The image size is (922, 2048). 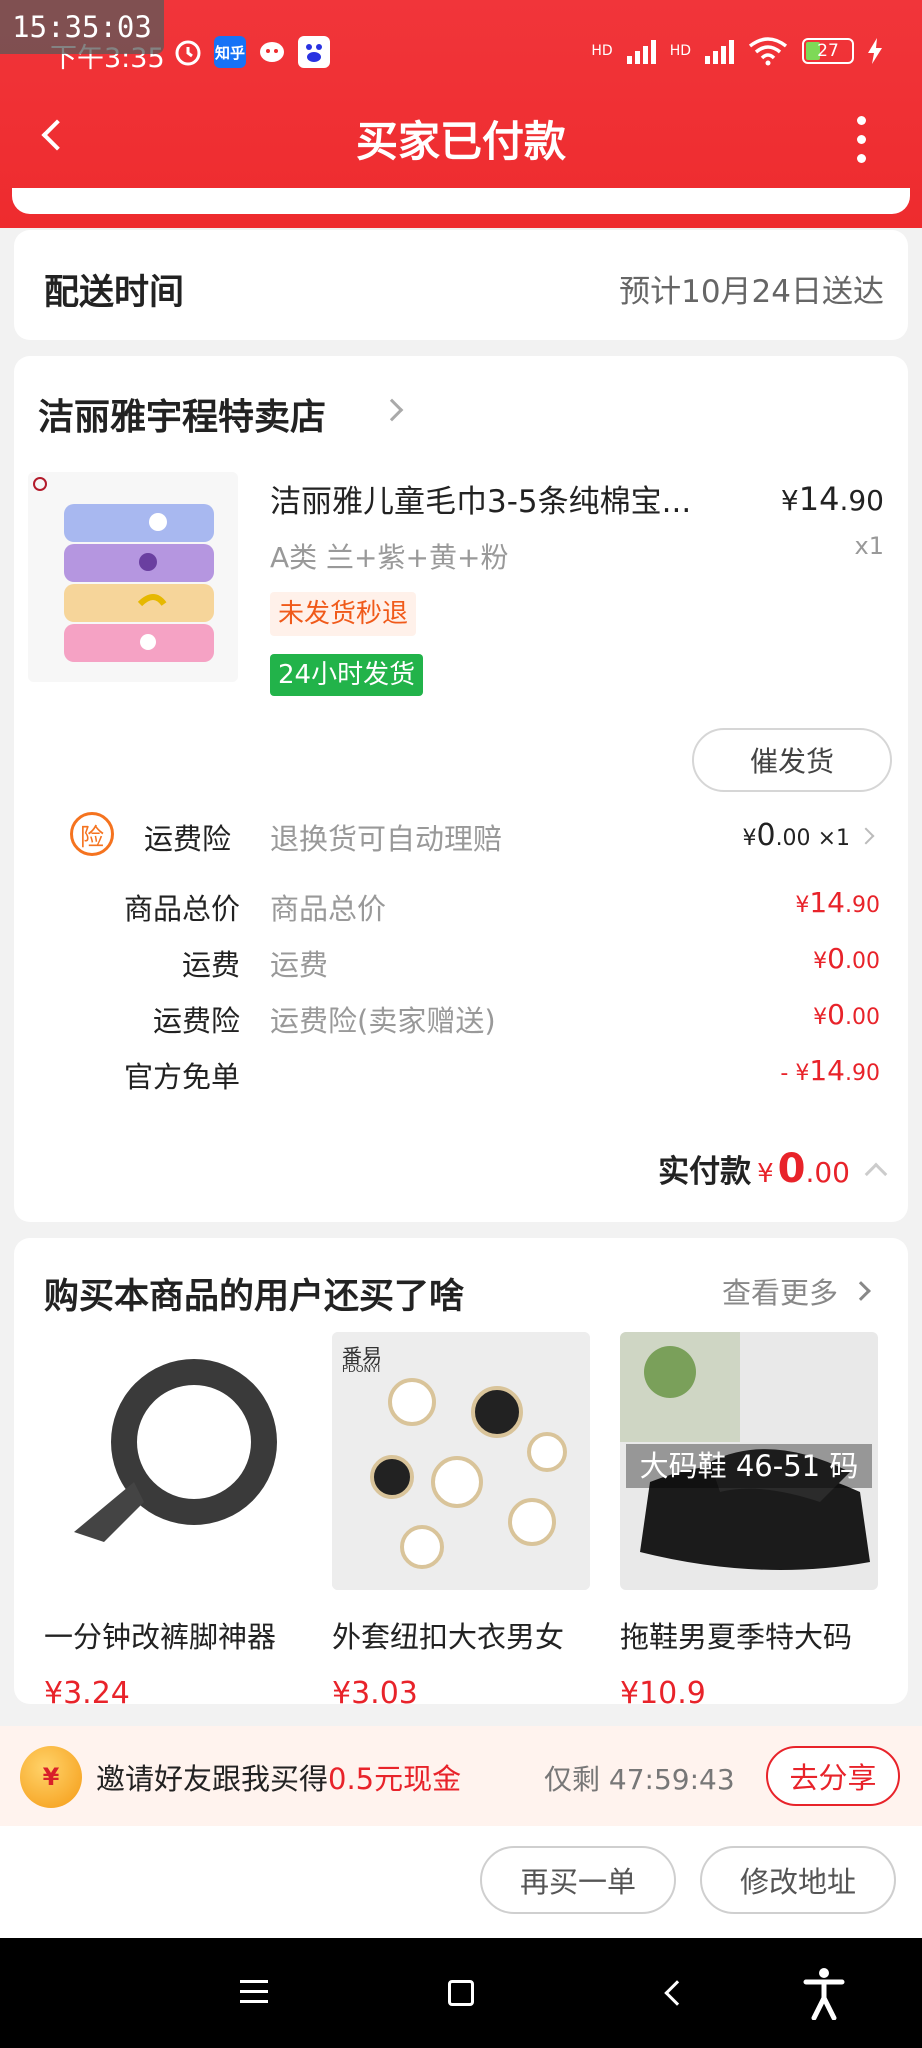 What do you see at coordinates (181, 909) in the screenshot?
I see `fee-label: 商品总价` at bounding box center [181, 909].